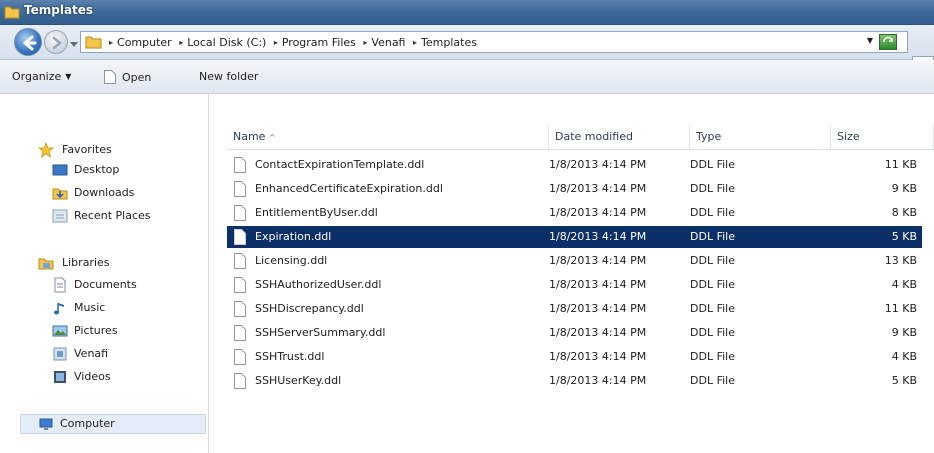 The height and width of the screenshot is (453, 934). I want to click on organize-button: Organize ▼, so click(41, 76).